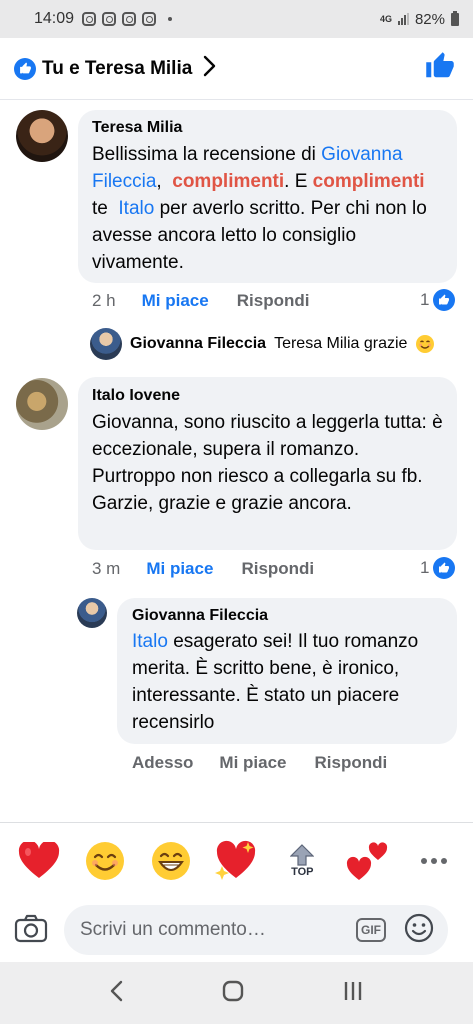  I want to click on comment-time: 3 m, so click(106, 568).